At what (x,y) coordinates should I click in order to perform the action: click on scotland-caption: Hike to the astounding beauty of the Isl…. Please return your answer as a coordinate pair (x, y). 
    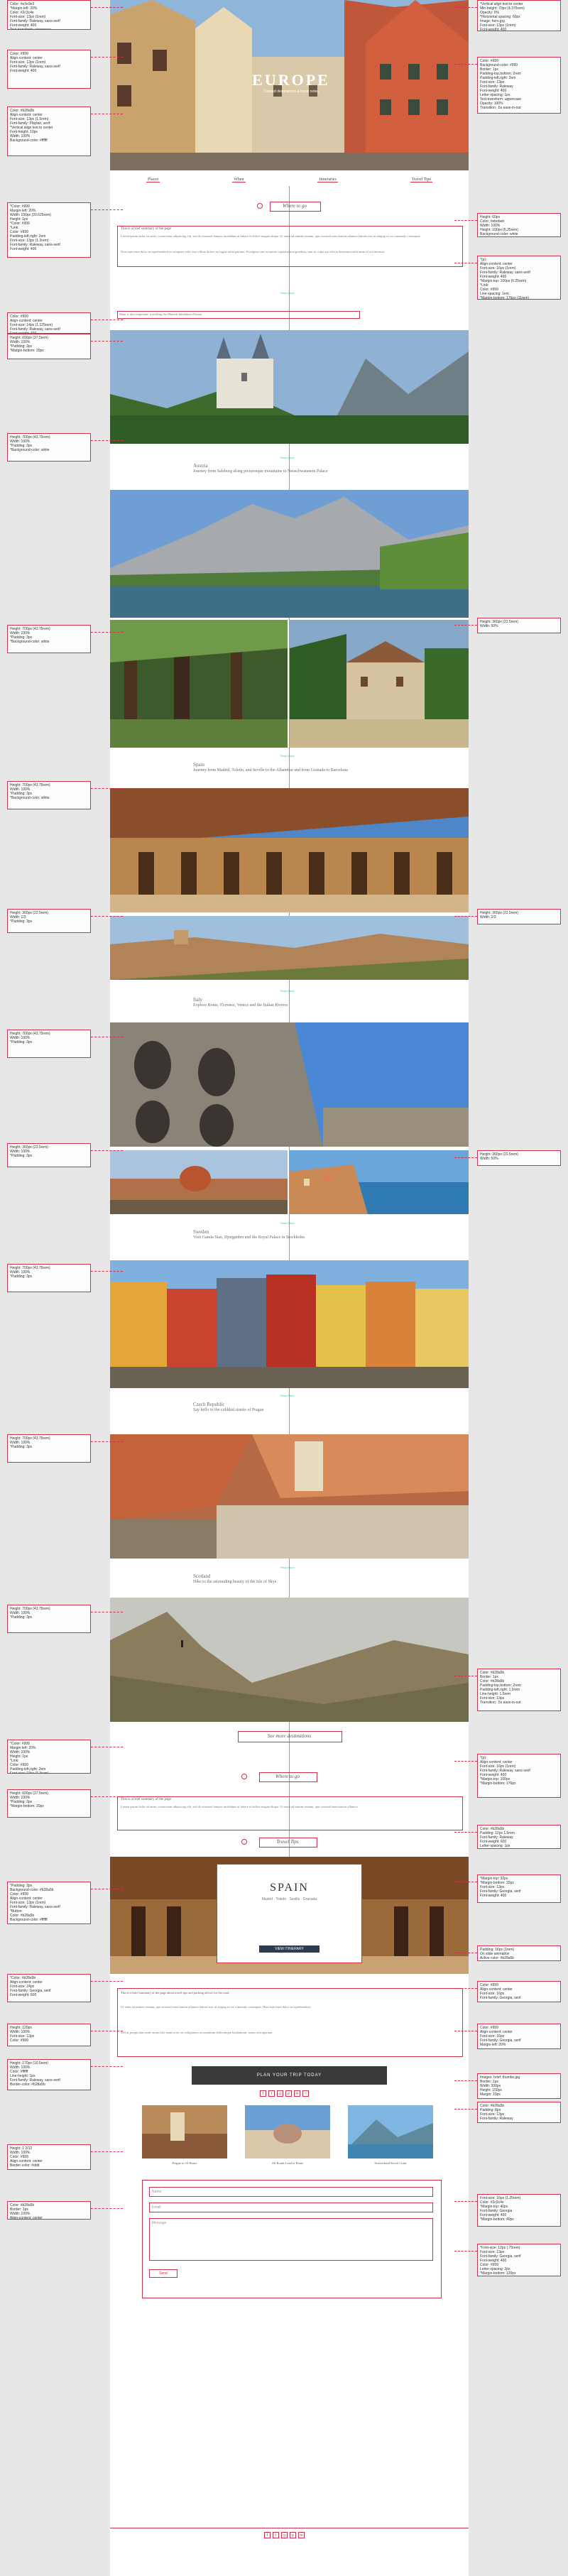
    Looking at the image, I should click on (235, 1582).